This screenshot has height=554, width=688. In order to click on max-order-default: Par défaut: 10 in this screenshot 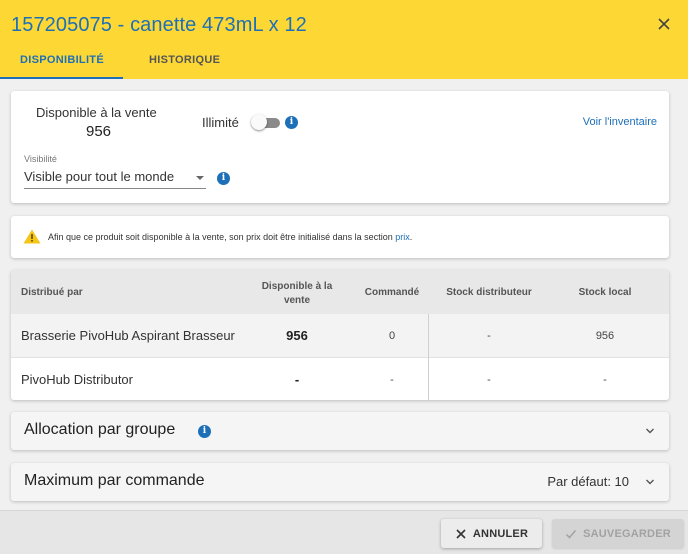, I will do `click(588, 481)`.